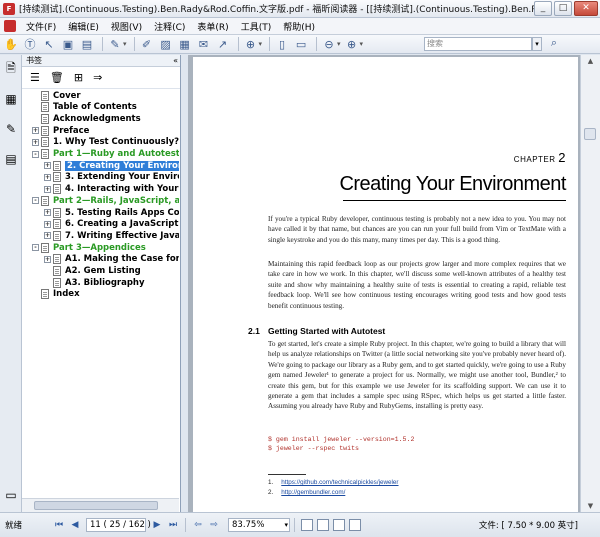  What do you see at coordinates (214, 525) in the screenshot?
I see `forward-icon: ⇨` at bounding box center [214, 525].